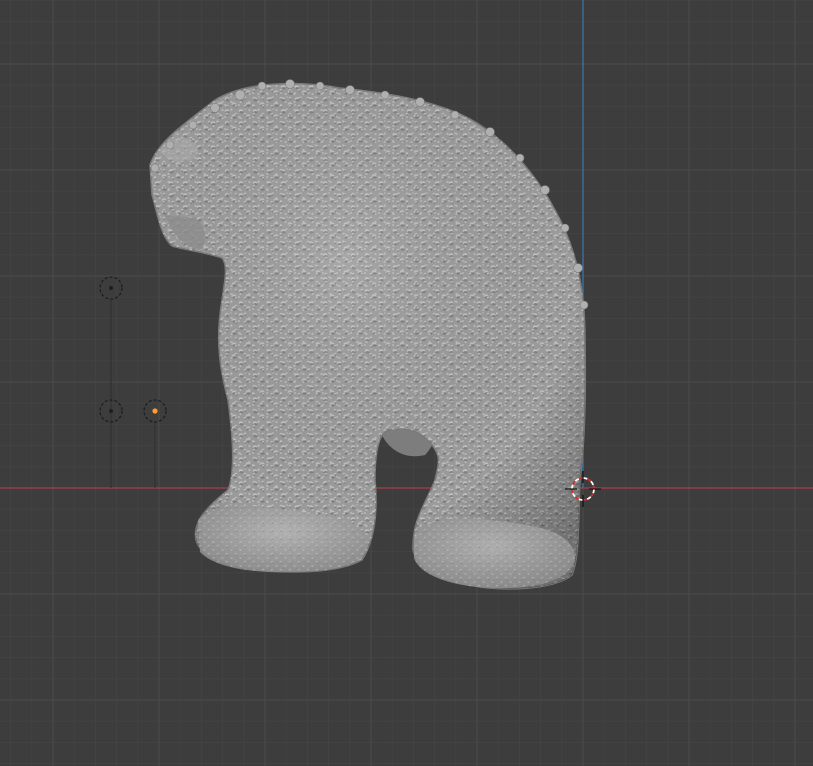 The image size is (813, 766). What do you see at coordinates (155, 411) in the screenshot?
I see `selected-origin-dot` at bounding box center [155, 411].